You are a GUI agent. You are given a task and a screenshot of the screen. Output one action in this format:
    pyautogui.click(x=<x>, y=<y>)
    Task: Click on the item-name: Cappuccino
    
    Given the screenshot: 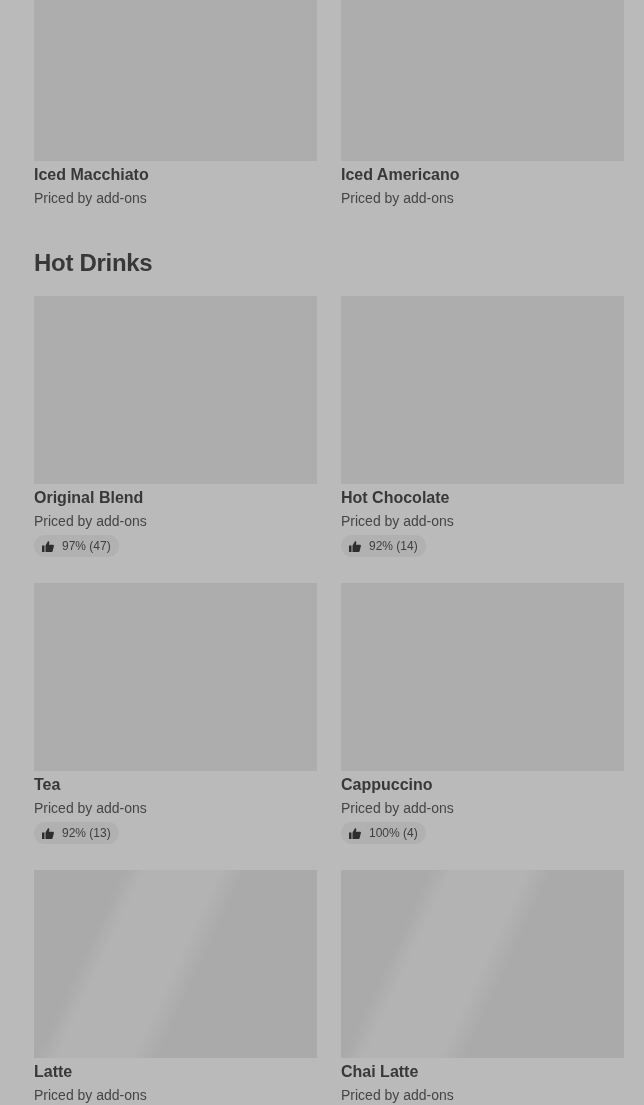 What is the action you would take?
    pyautogui.click(x=387, y=785)
    